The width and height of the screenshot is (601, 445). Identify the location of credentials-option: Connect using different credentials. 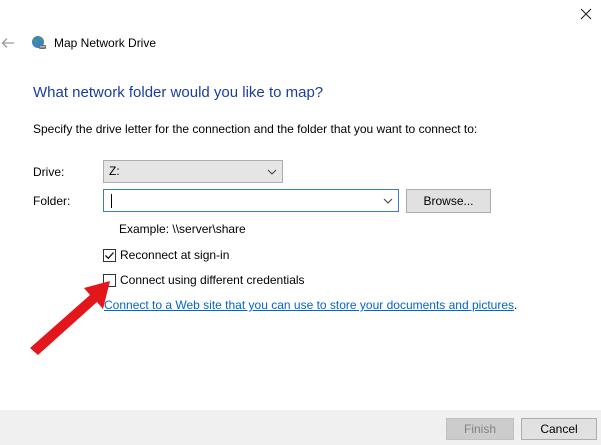
(204, 280).